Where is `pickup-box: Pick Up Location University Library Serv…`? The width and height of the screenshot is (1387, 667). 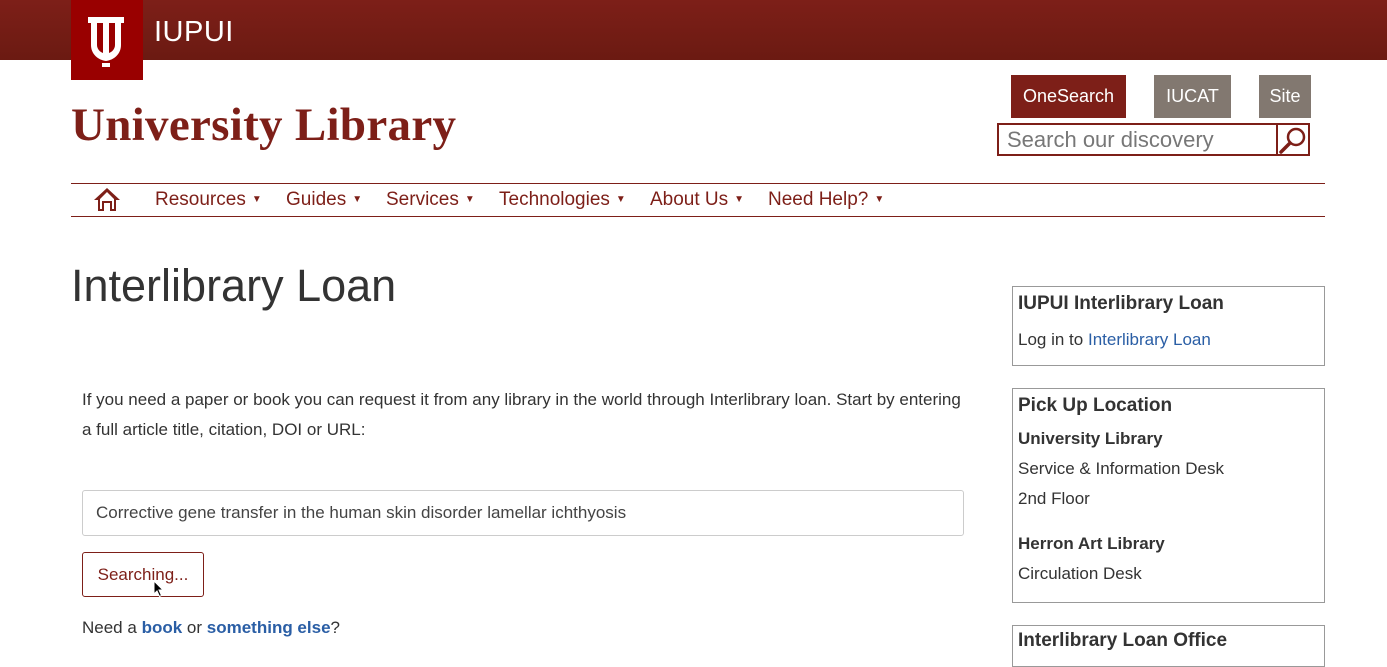 pickup-box: Pick Up Location University Library Serv… is located at coordinates (1168, 495).